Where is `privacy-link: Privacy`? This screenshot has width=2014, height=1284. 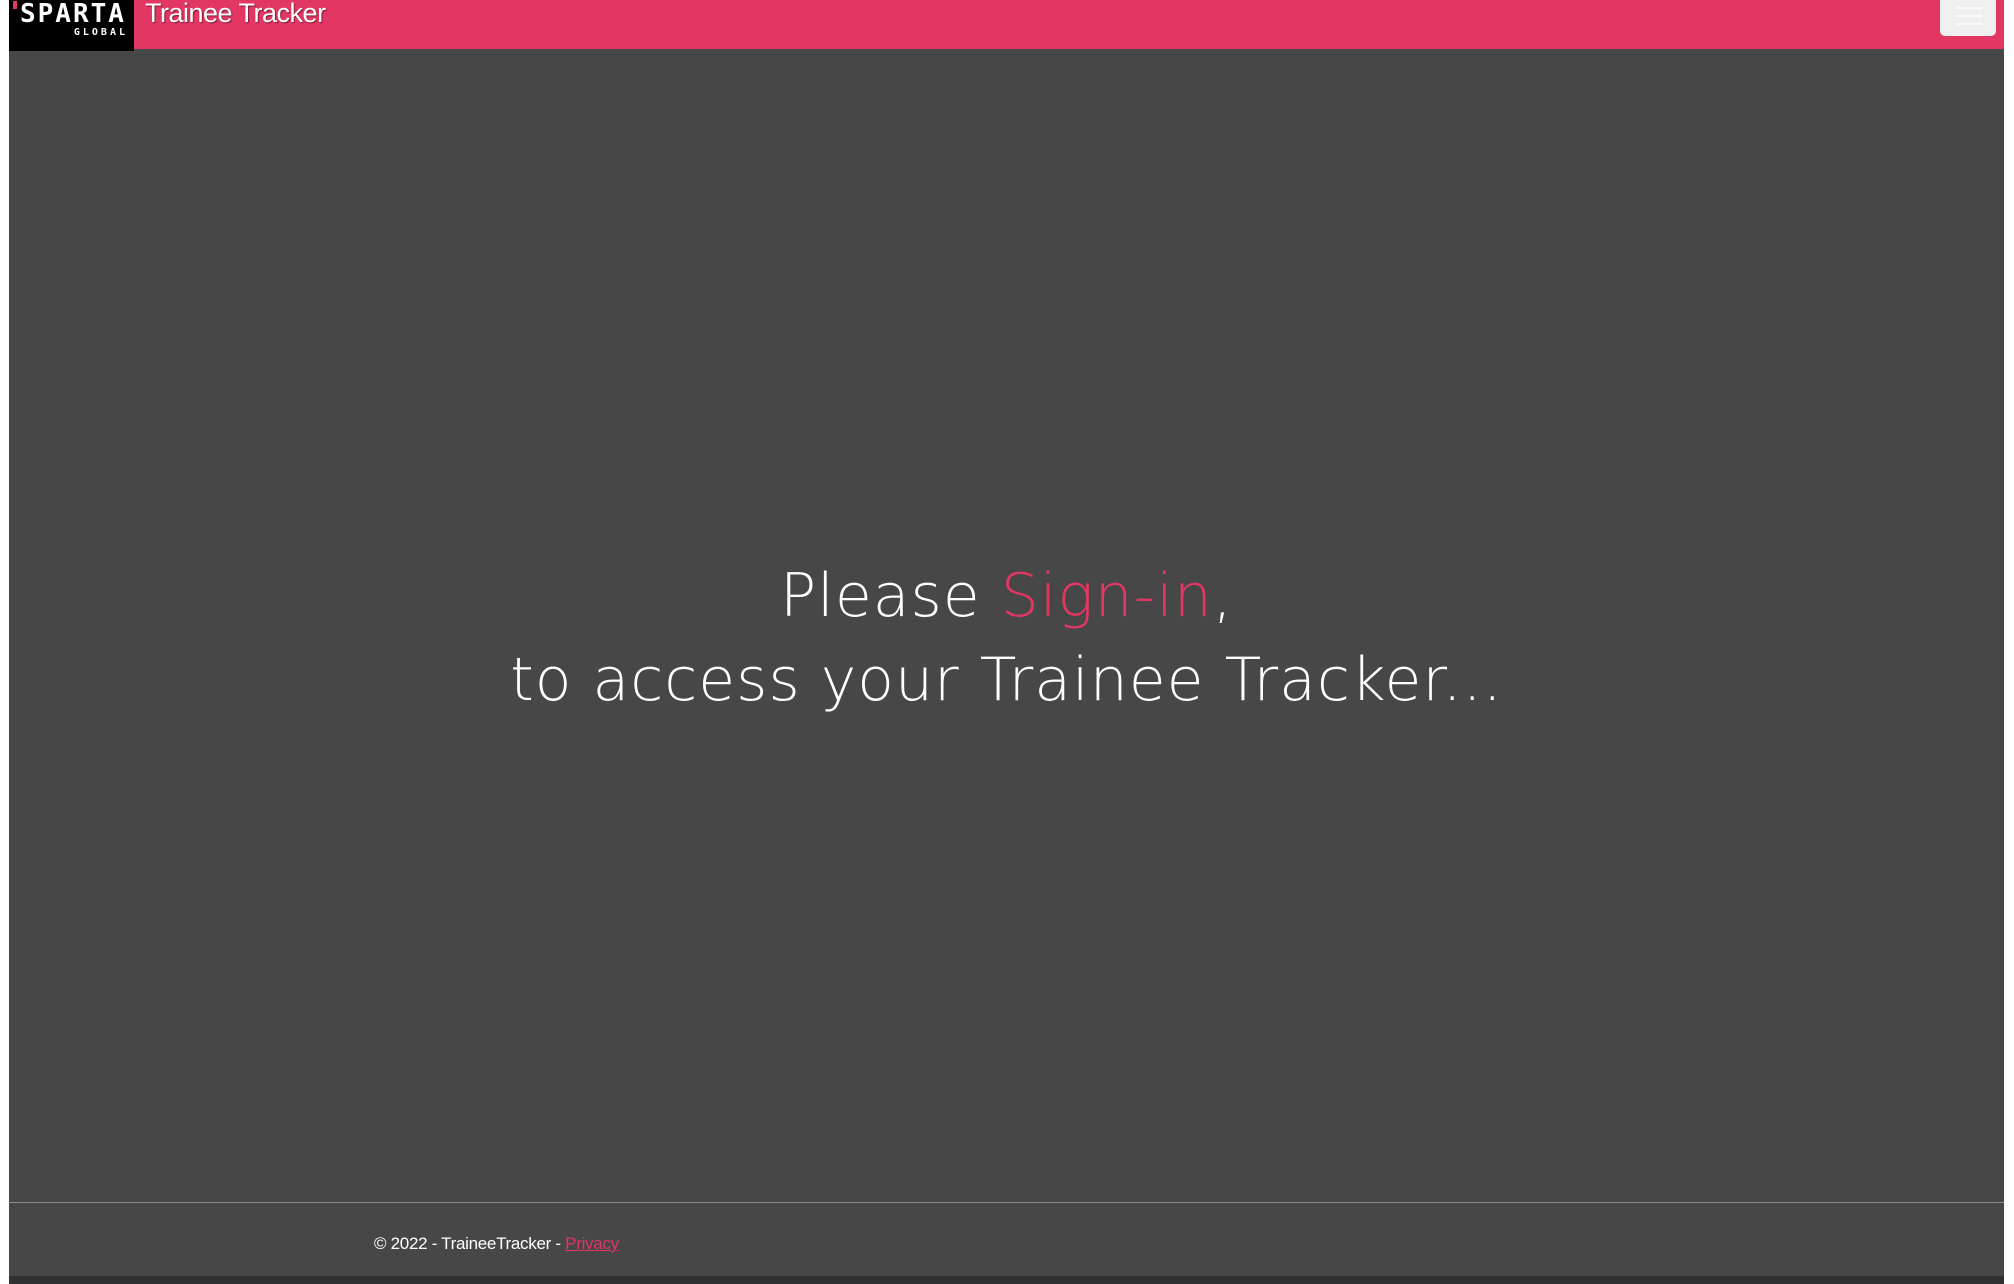 privacy-link: Privacy is located at coordinates (592, 1243).